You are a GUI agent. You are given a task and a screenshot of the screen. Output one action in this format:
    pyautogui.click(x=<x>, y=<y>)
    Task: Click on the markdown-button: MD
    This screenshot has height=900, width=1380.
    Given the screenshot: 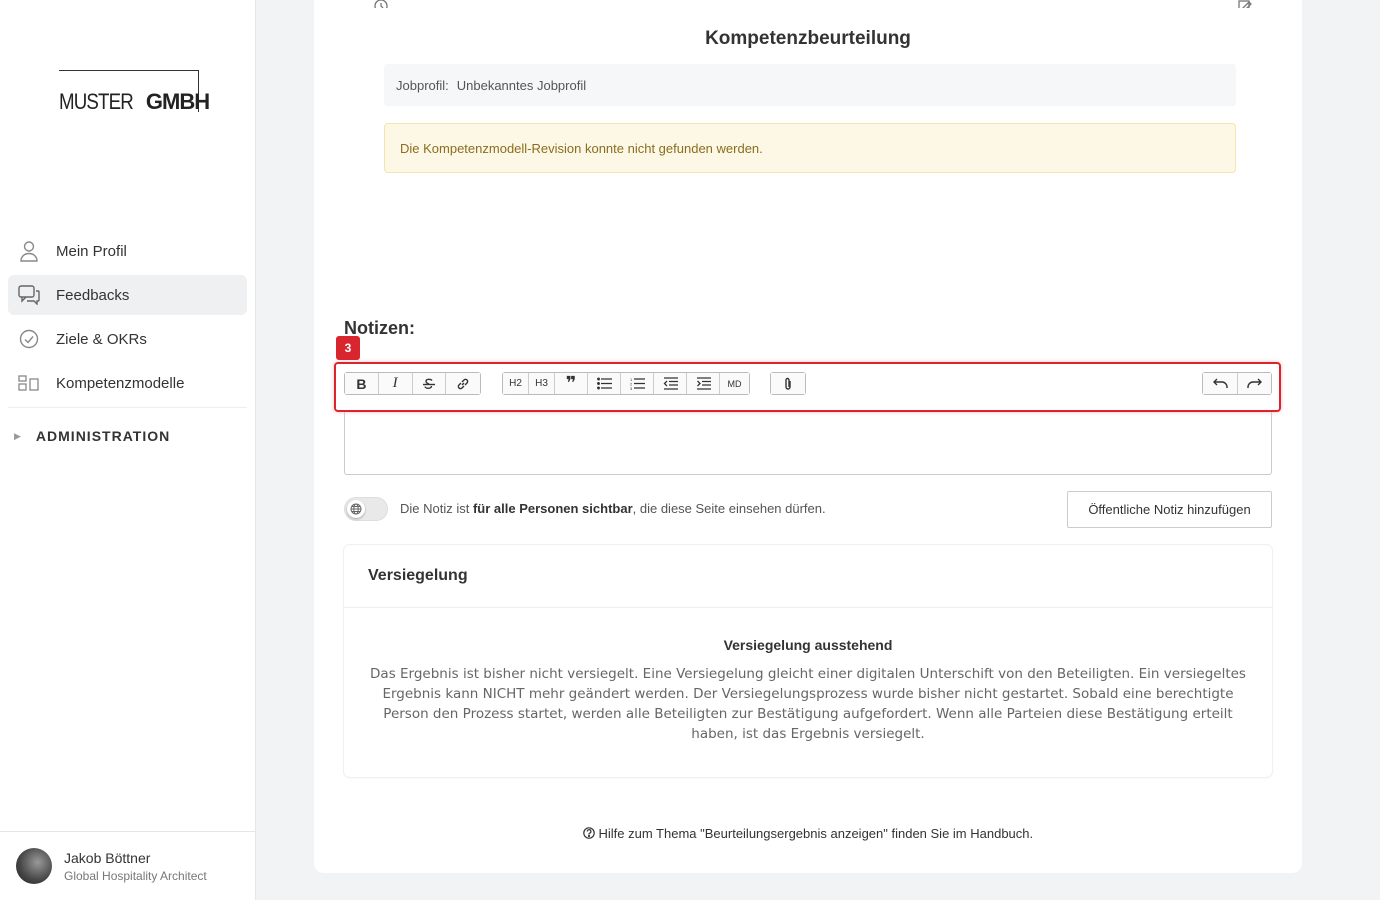 What is the action you would take?
    pyautogui.click(x=734, y=383)
    